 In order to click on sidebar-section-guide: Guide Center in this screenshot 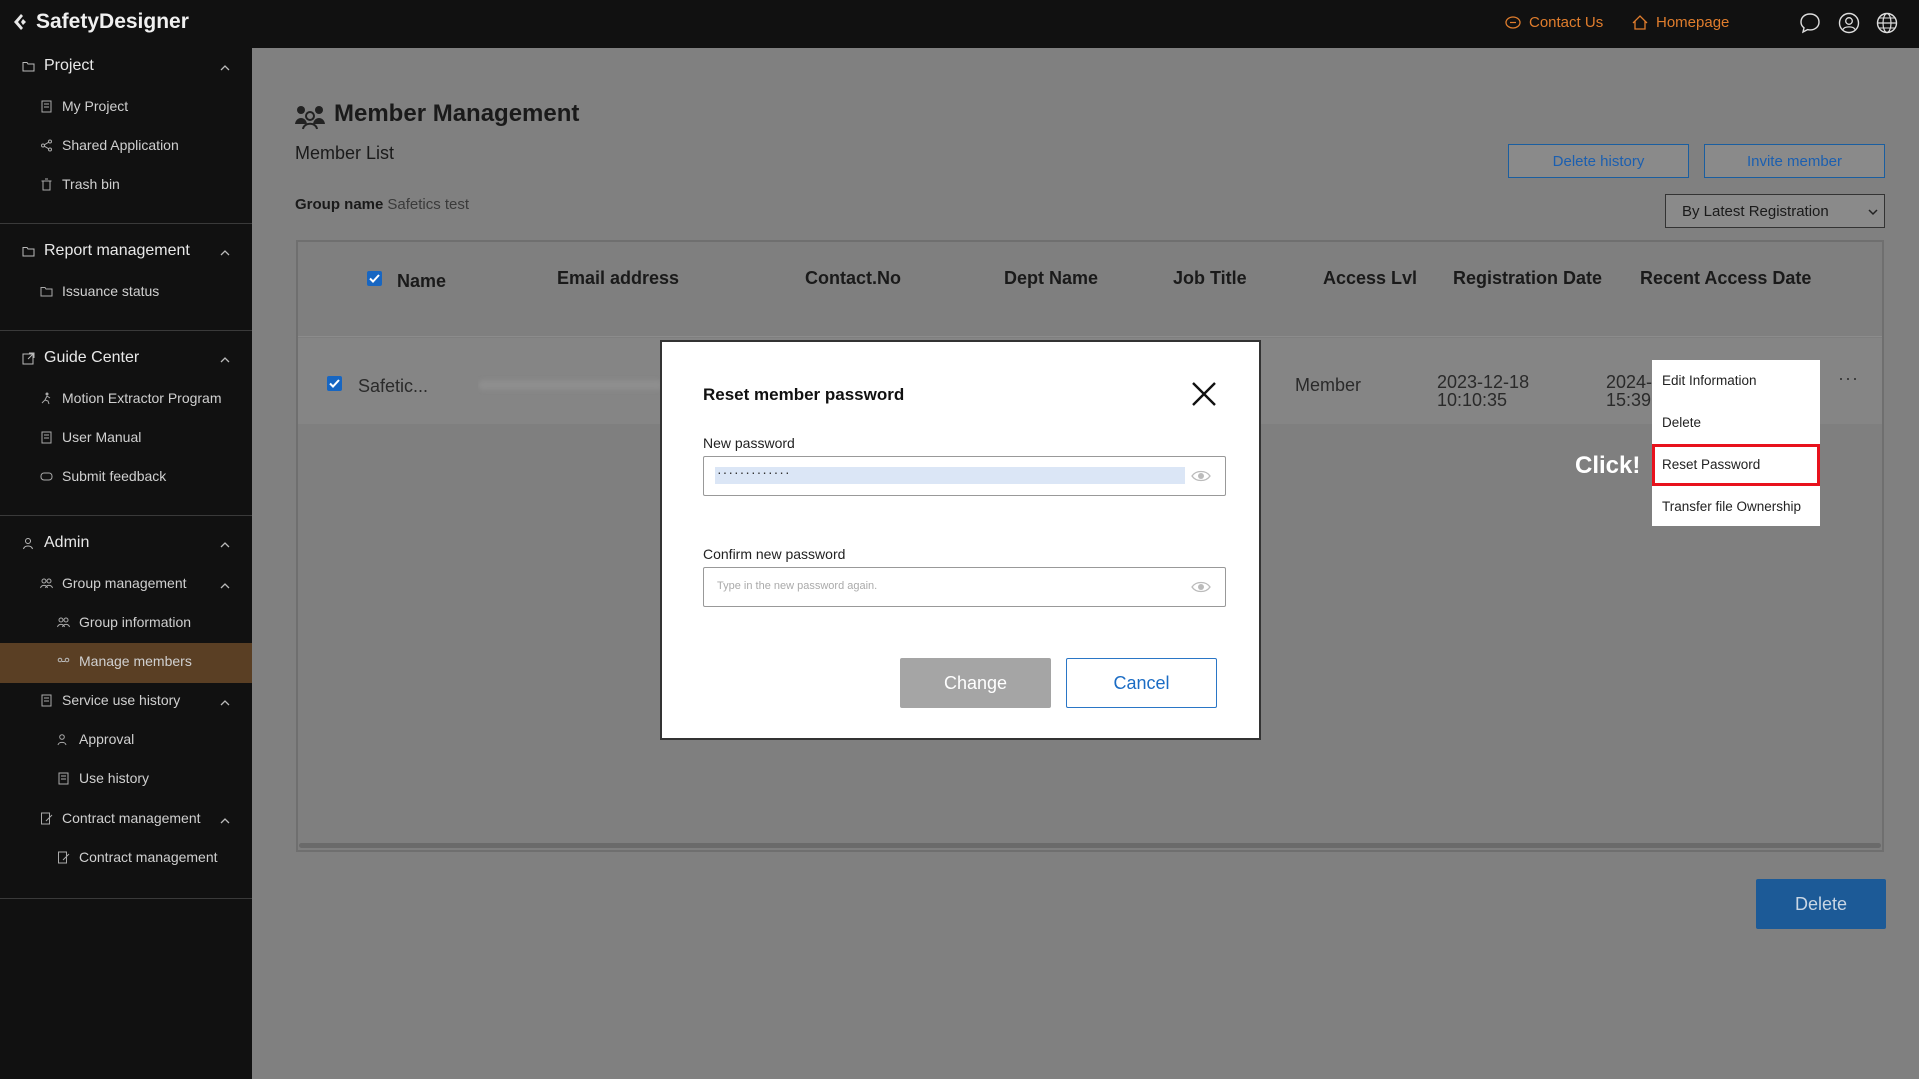, I will do `click(80, 358)`.